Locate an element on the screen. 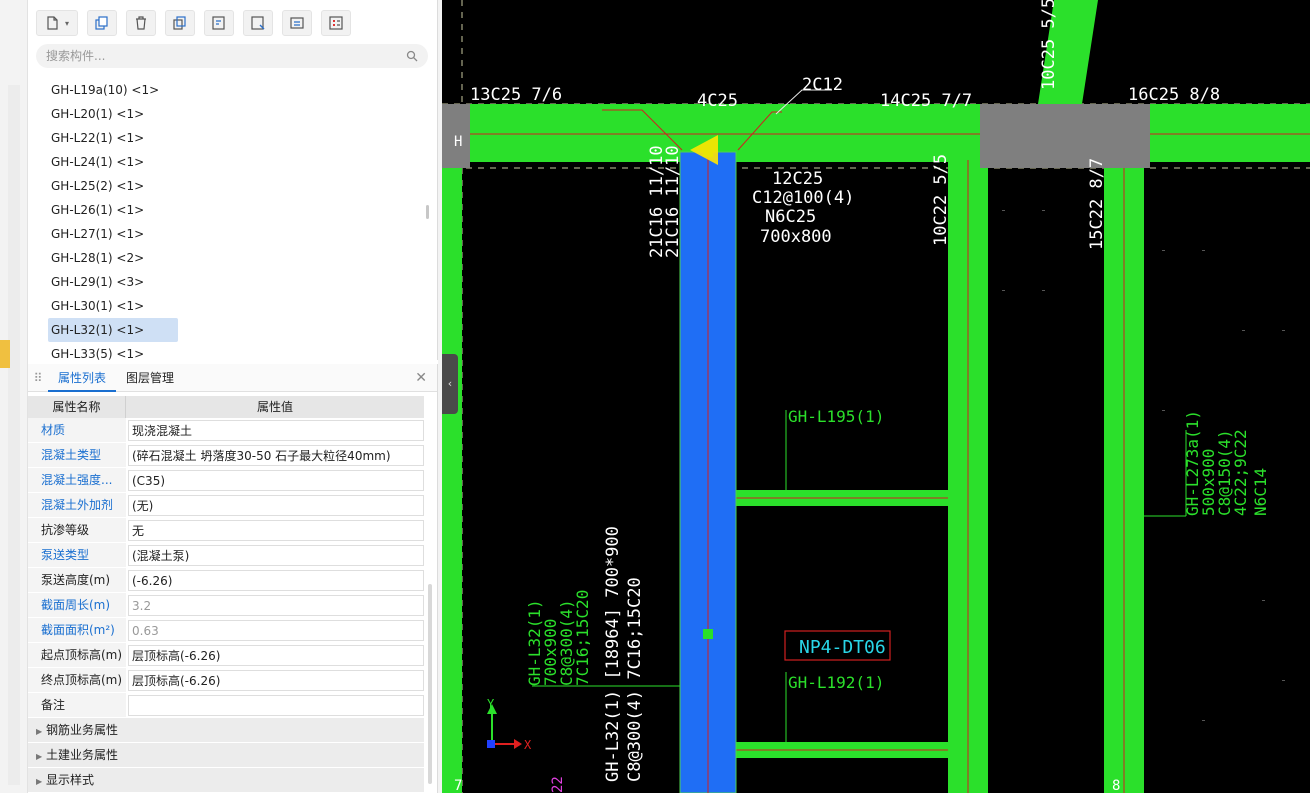 This screenshot has height=793, width=1310. list-item: GH-L29(1) <3> is located at coordinates (228, 282).